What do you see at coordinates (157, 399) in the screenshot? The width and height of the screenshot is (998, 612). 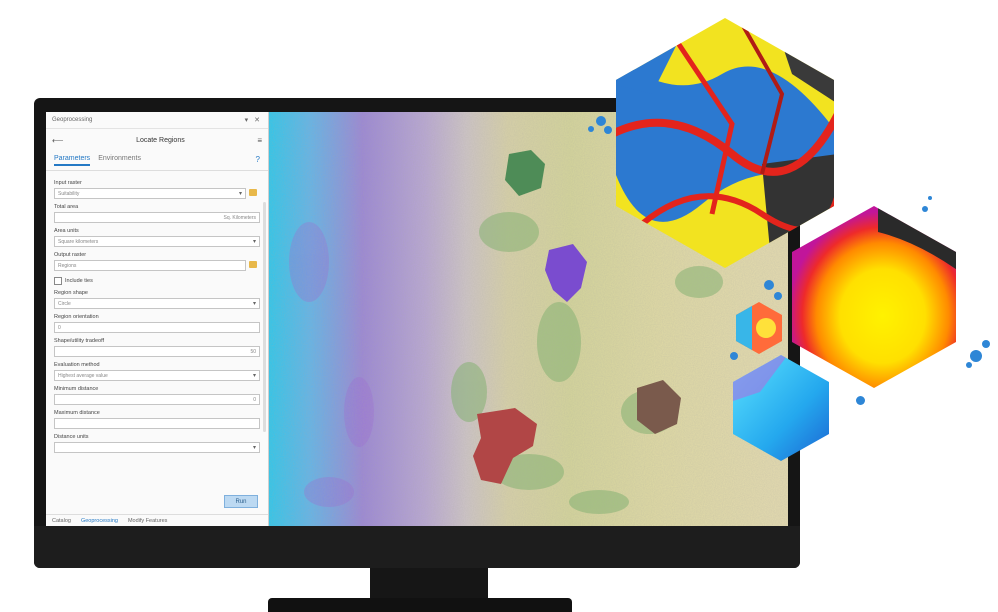 I see `minimum-distance-field: 0` at bounding box center [157, 399].